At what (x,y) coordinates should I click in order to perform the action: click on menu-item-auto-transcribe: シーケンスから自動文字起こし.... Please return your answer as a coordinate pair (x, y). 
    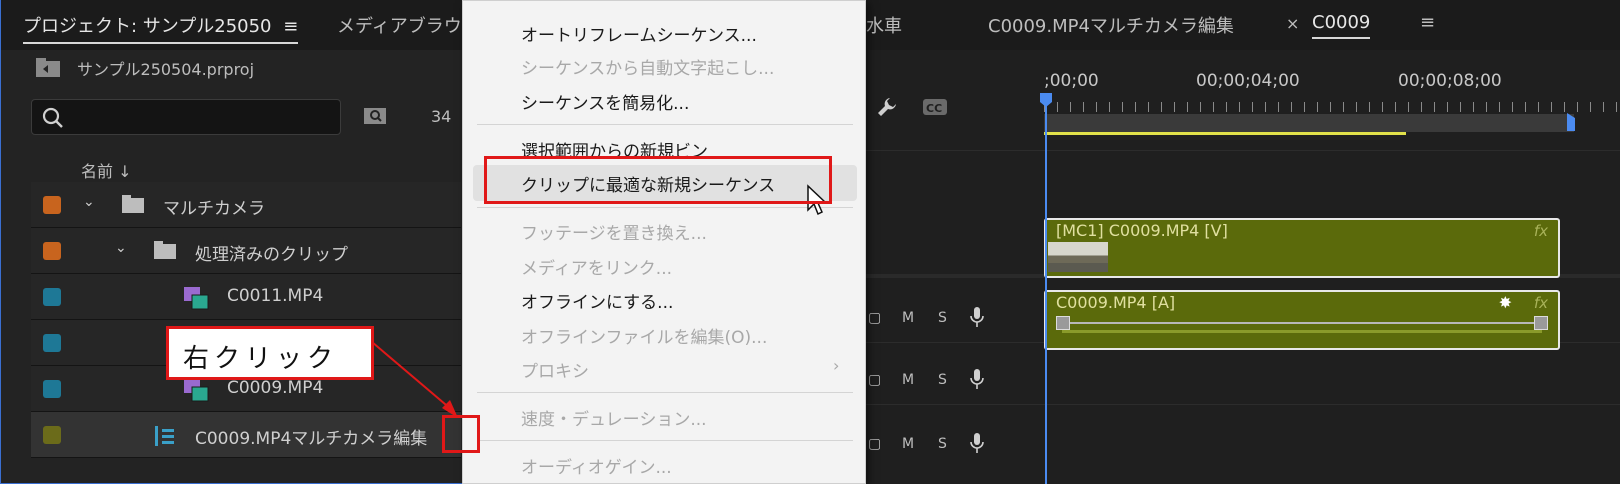
    Looking at the image, I should click on (647, 66).